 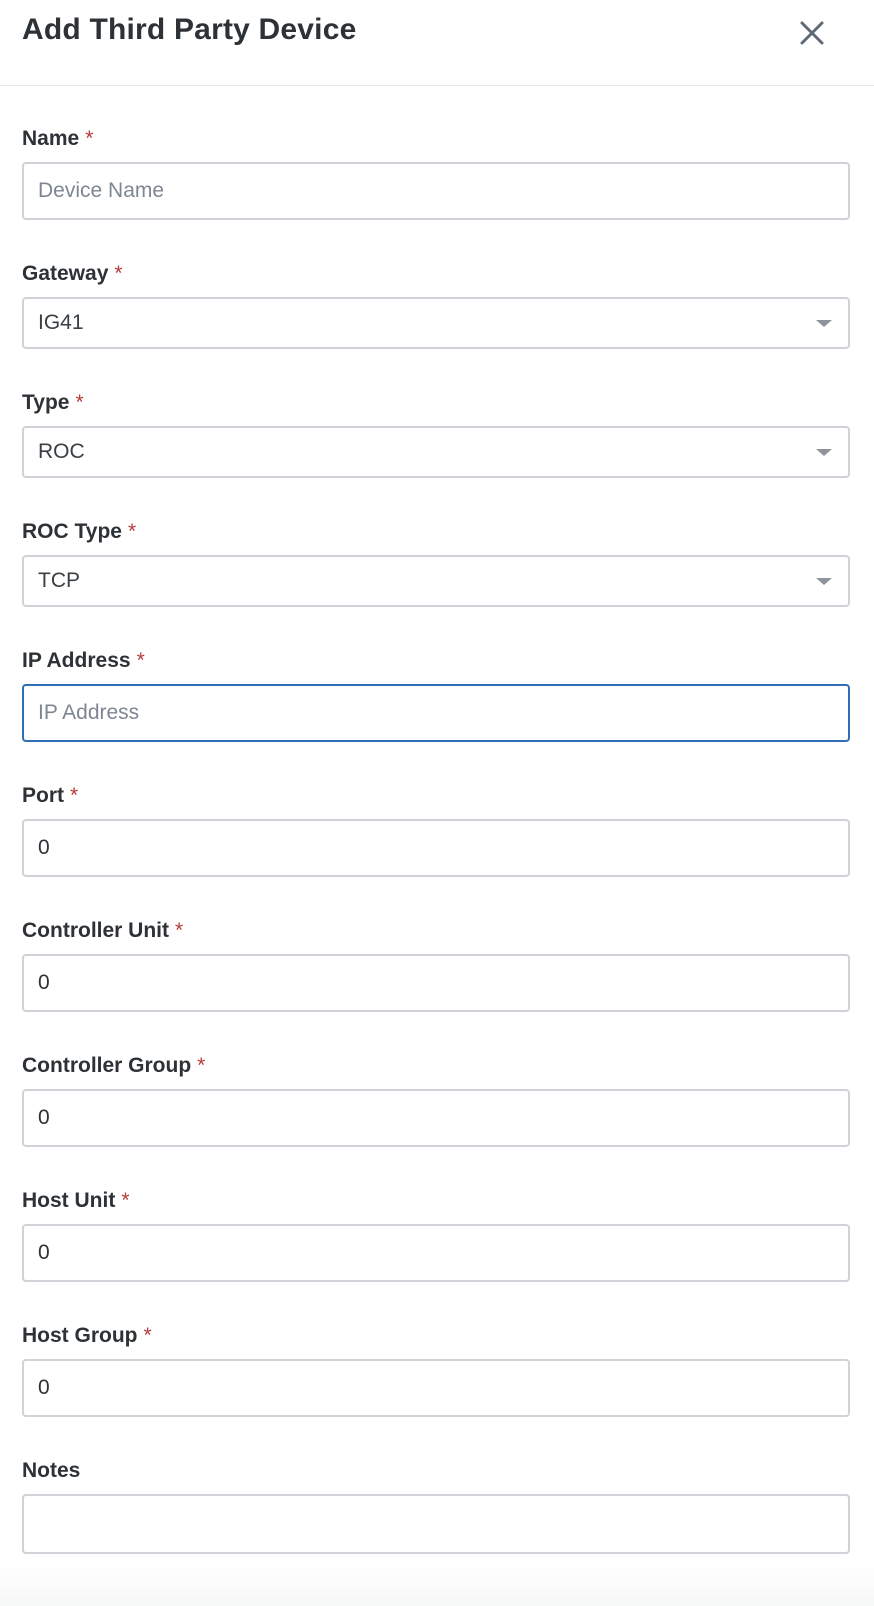 I want to click on gateway-select: IG41, so click(x=436, y=323).